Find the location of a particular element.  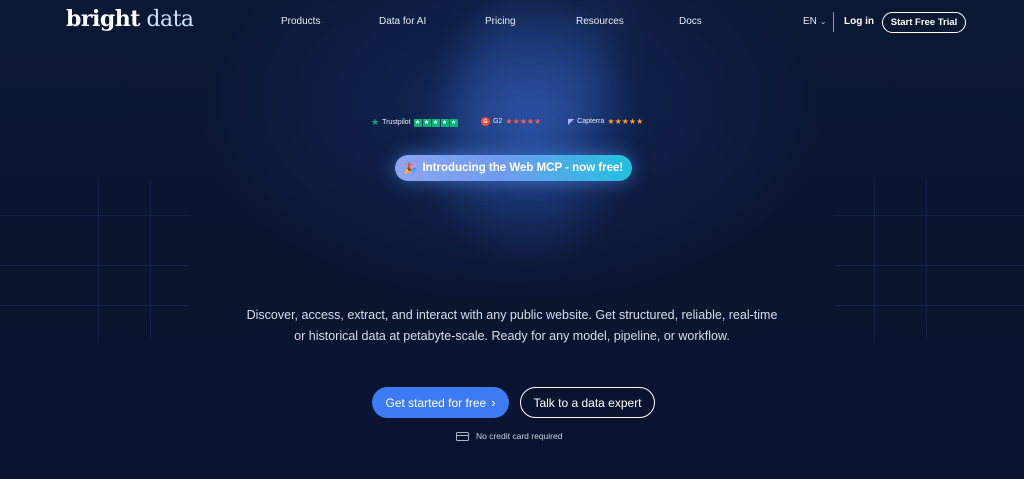

start-free-trial-button: Start Free Trial is located at coordinates (924, 22).